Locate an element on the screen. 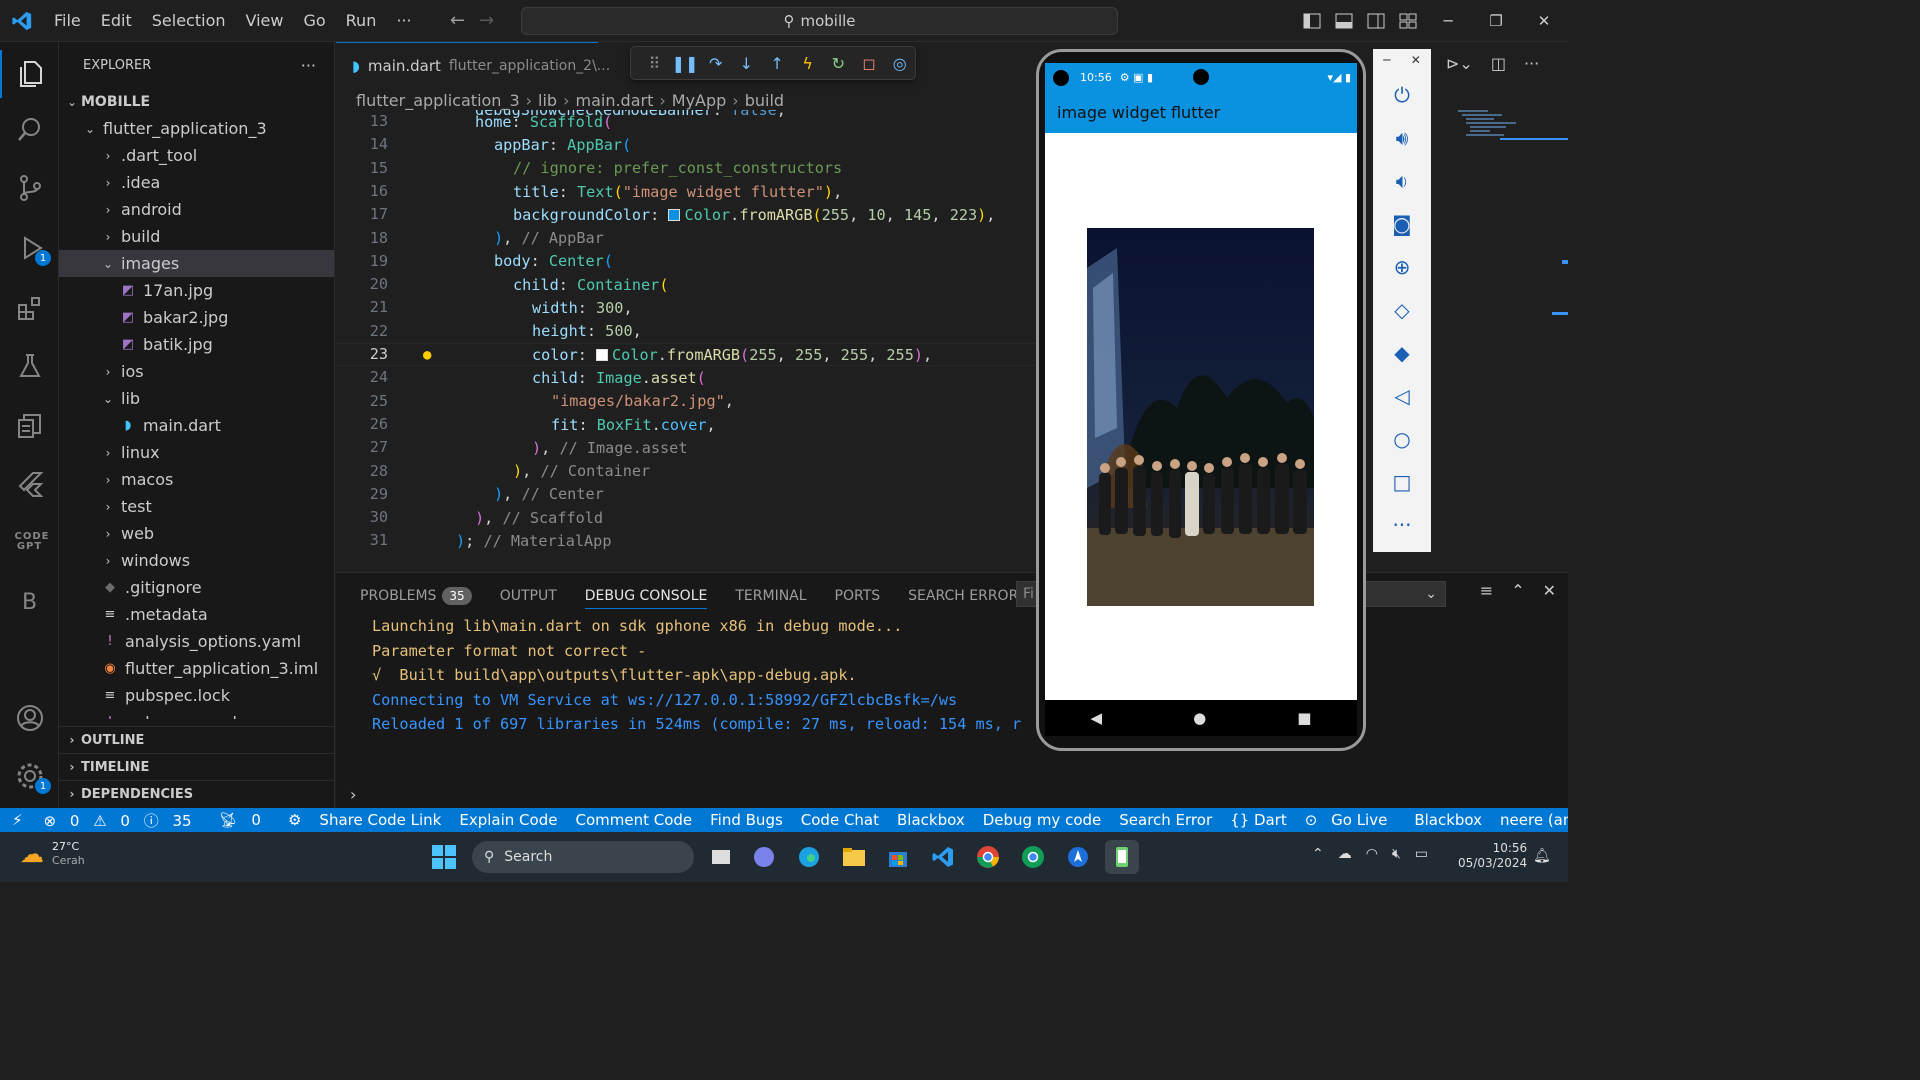 The height and width of the screenshot is (1080, 1920). status-item-blackbox: Blackbox is located at coordinates (931, 820).